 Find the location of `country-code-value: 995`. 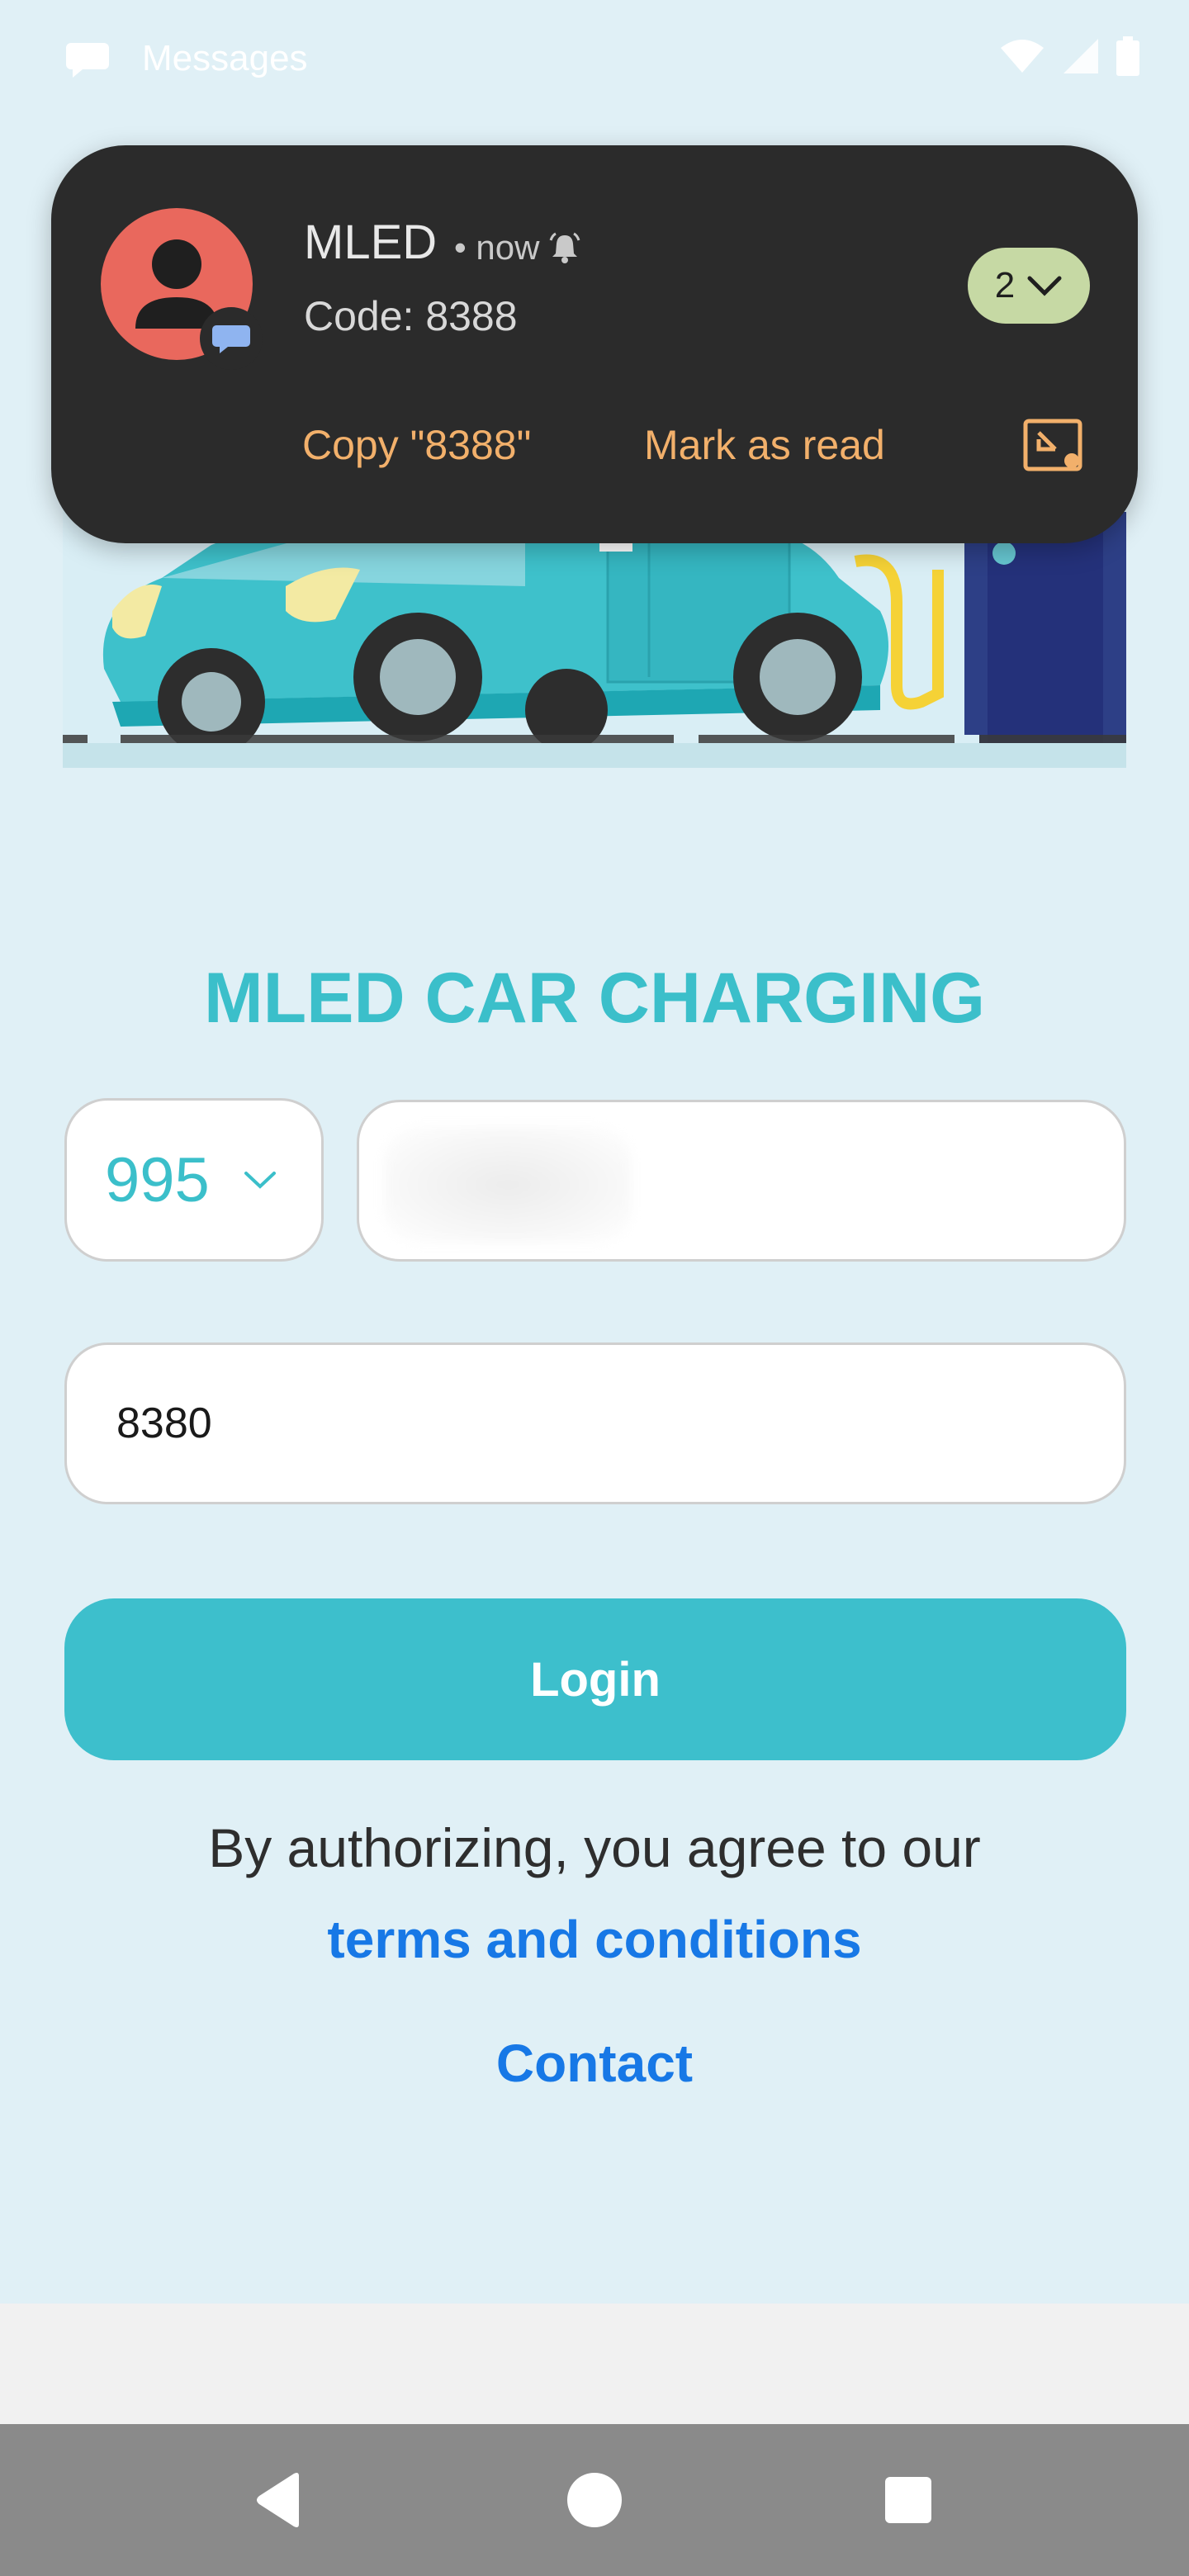

country-code-value: 995 is located at coordinates (157, 1179).